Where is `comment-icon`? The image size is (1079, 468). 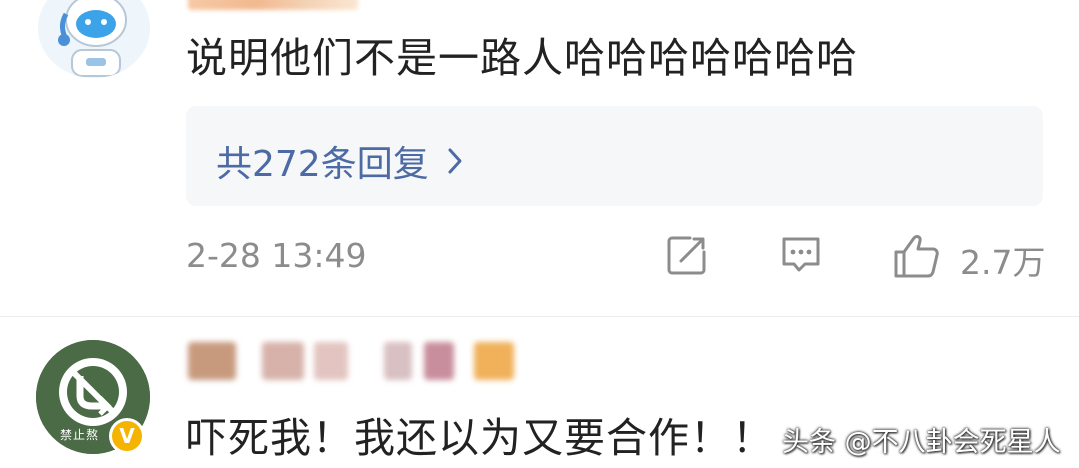 comment-icon is located at coordinates (801, 257).